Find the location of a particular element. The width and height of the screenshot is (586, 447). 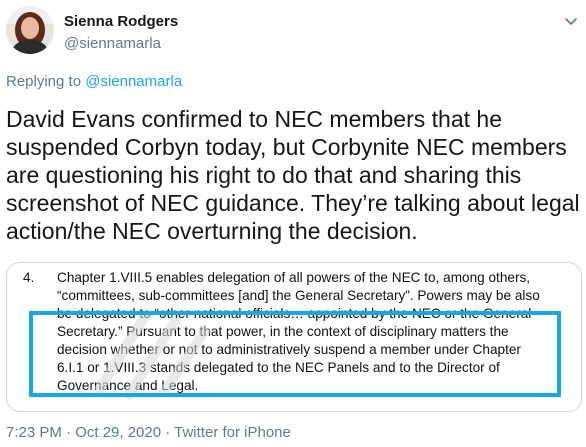

replying-to: Replying to @siennamarla is located at coordinates (94, 81).